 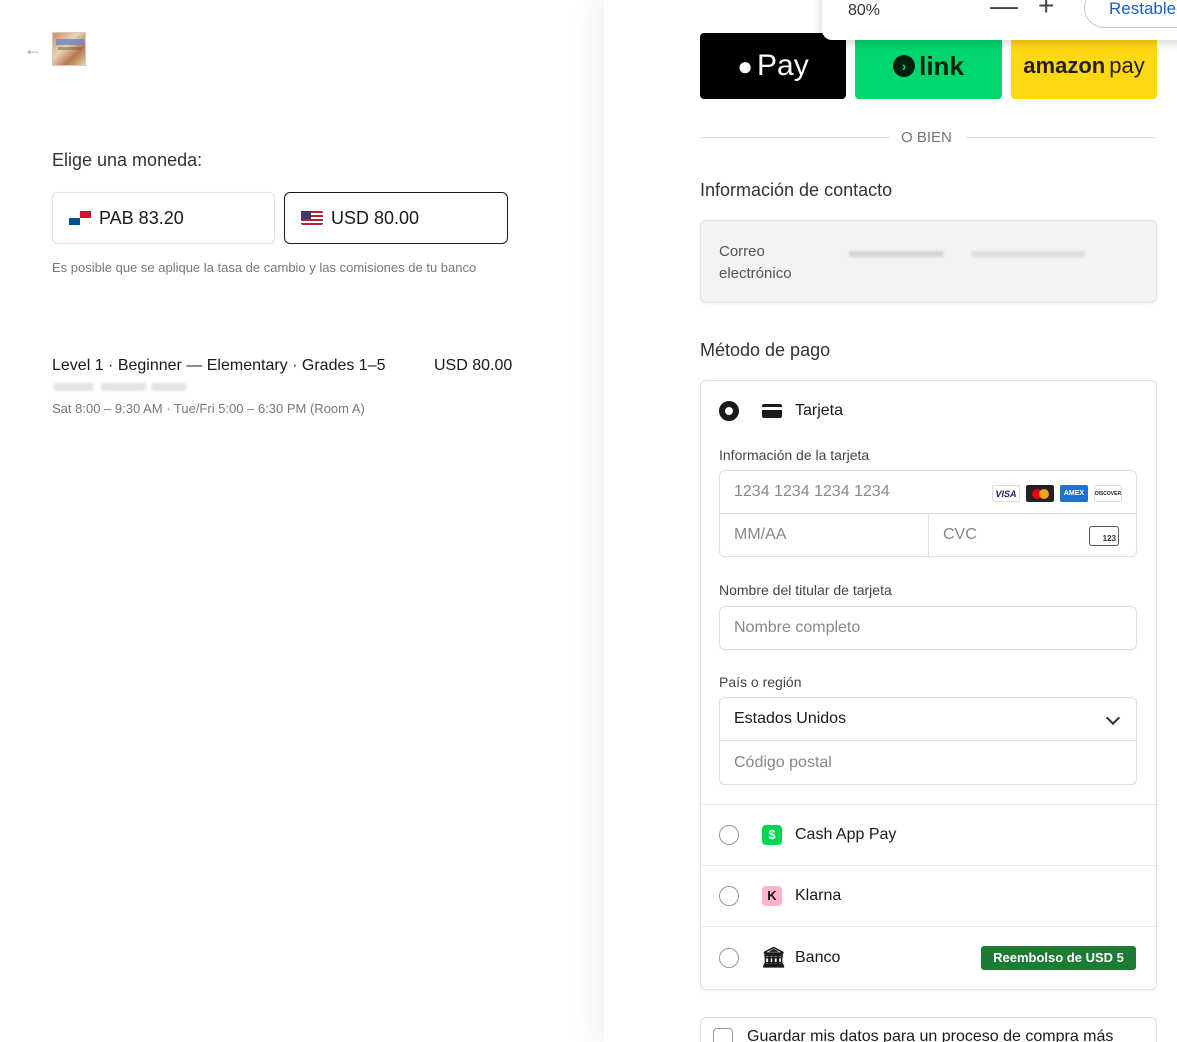 What do you see at coordinates (819, 410) in the screenshot?
I see `payment-method-card-label: Tarjeta` at bounding box center [819, 410].